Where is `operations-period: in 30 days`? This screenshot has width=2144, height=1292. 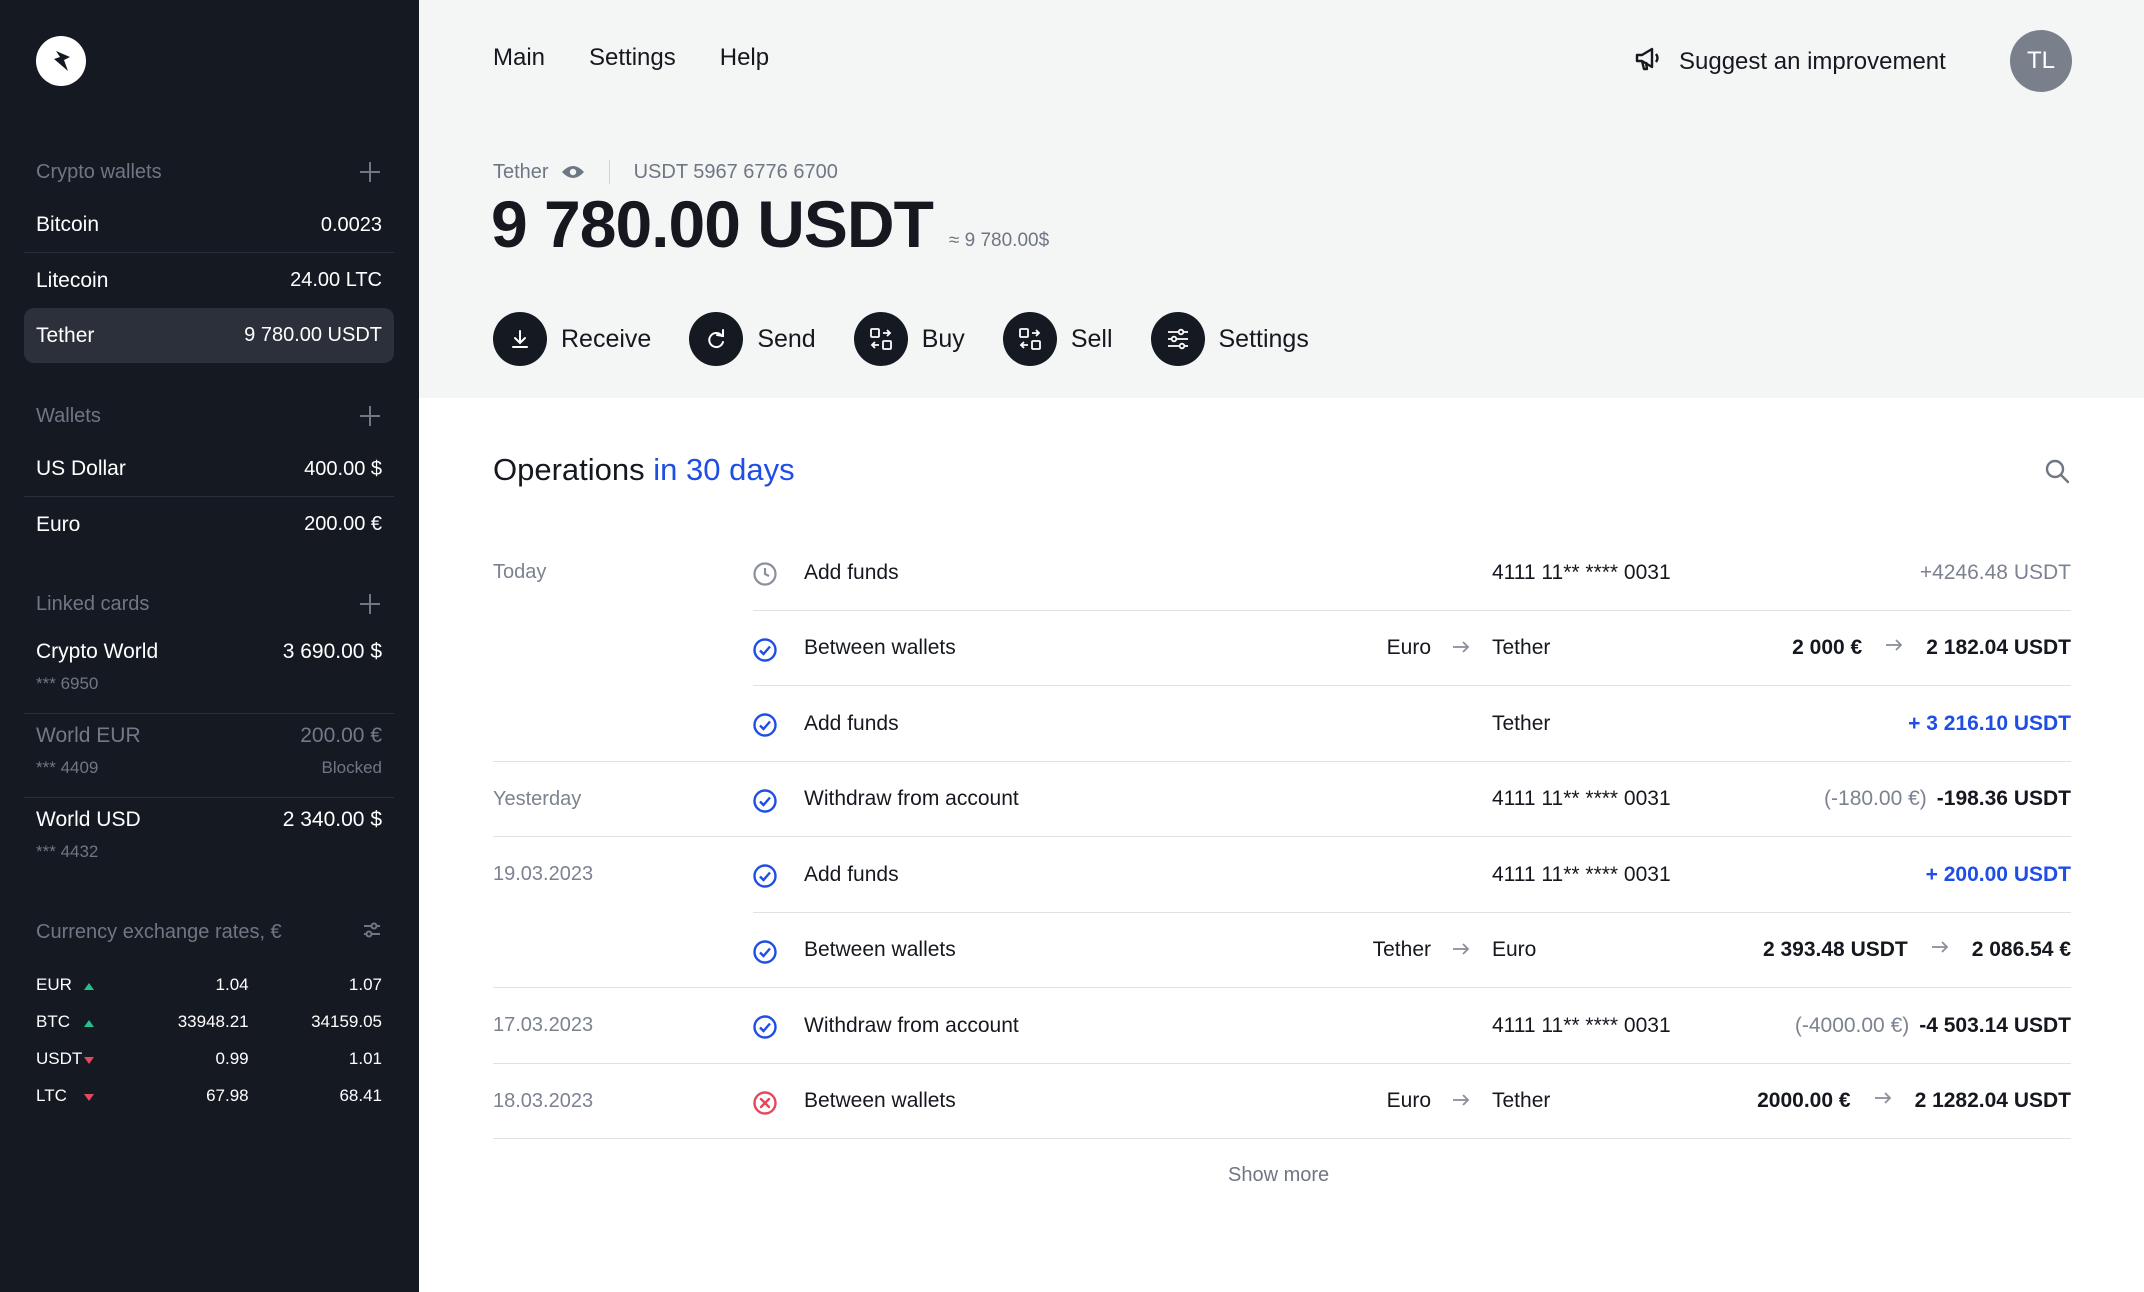
operations-period: in 30 days is located at coordinates (723, 469).